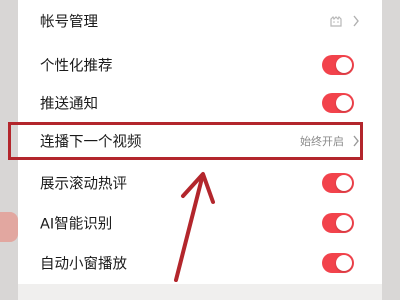 The height and width of the screenshot is (300, 400). I want to click on chevron-right-icon, so click(356, 21).